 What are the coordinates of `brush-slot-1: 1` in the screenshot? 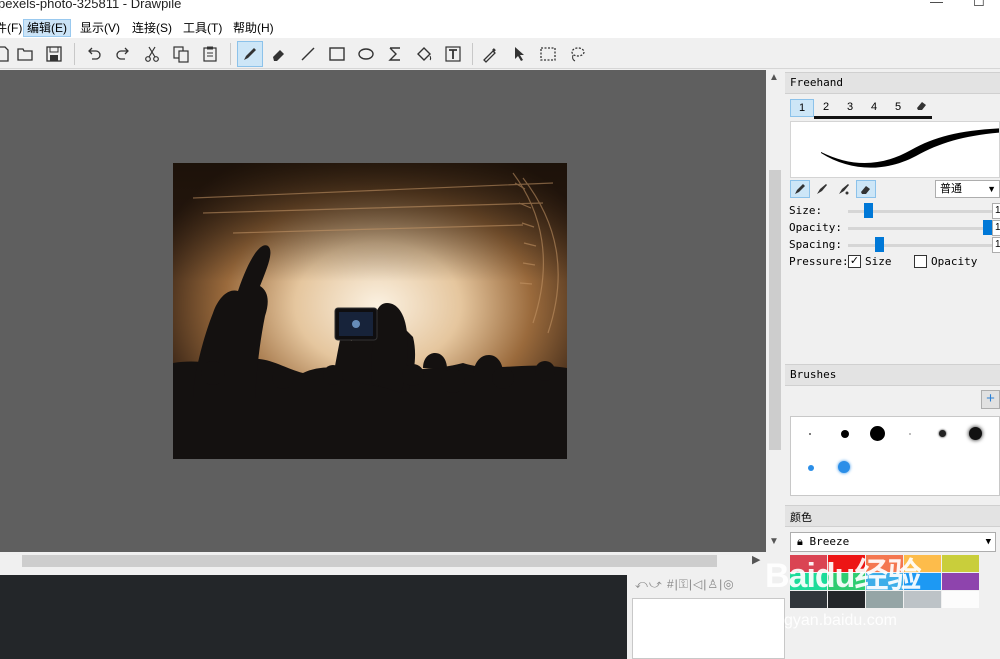 It's located at (802, 108).